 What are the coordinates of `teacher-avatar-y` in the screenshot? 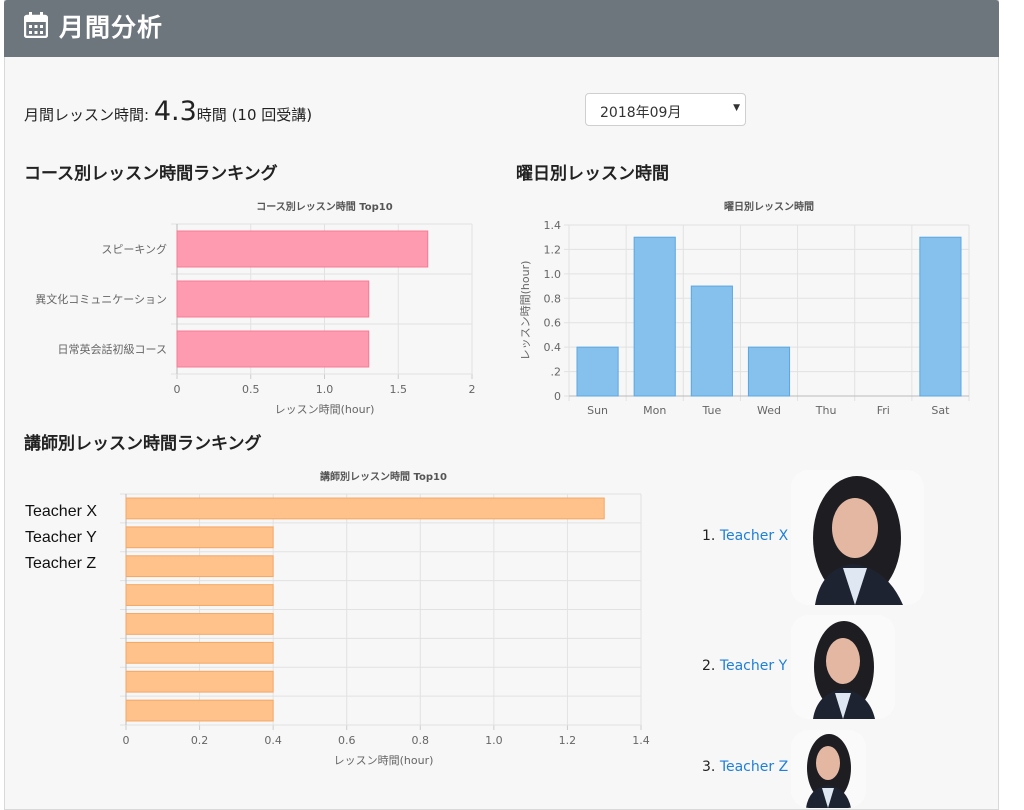 It's located at (843, 667).